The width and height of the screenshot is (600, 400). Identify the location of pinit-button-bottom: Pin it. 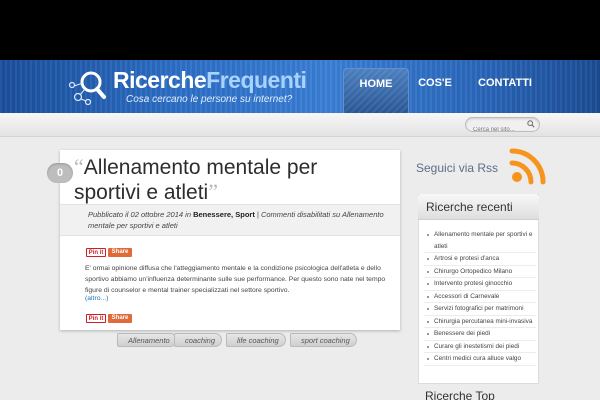
(96, 318).